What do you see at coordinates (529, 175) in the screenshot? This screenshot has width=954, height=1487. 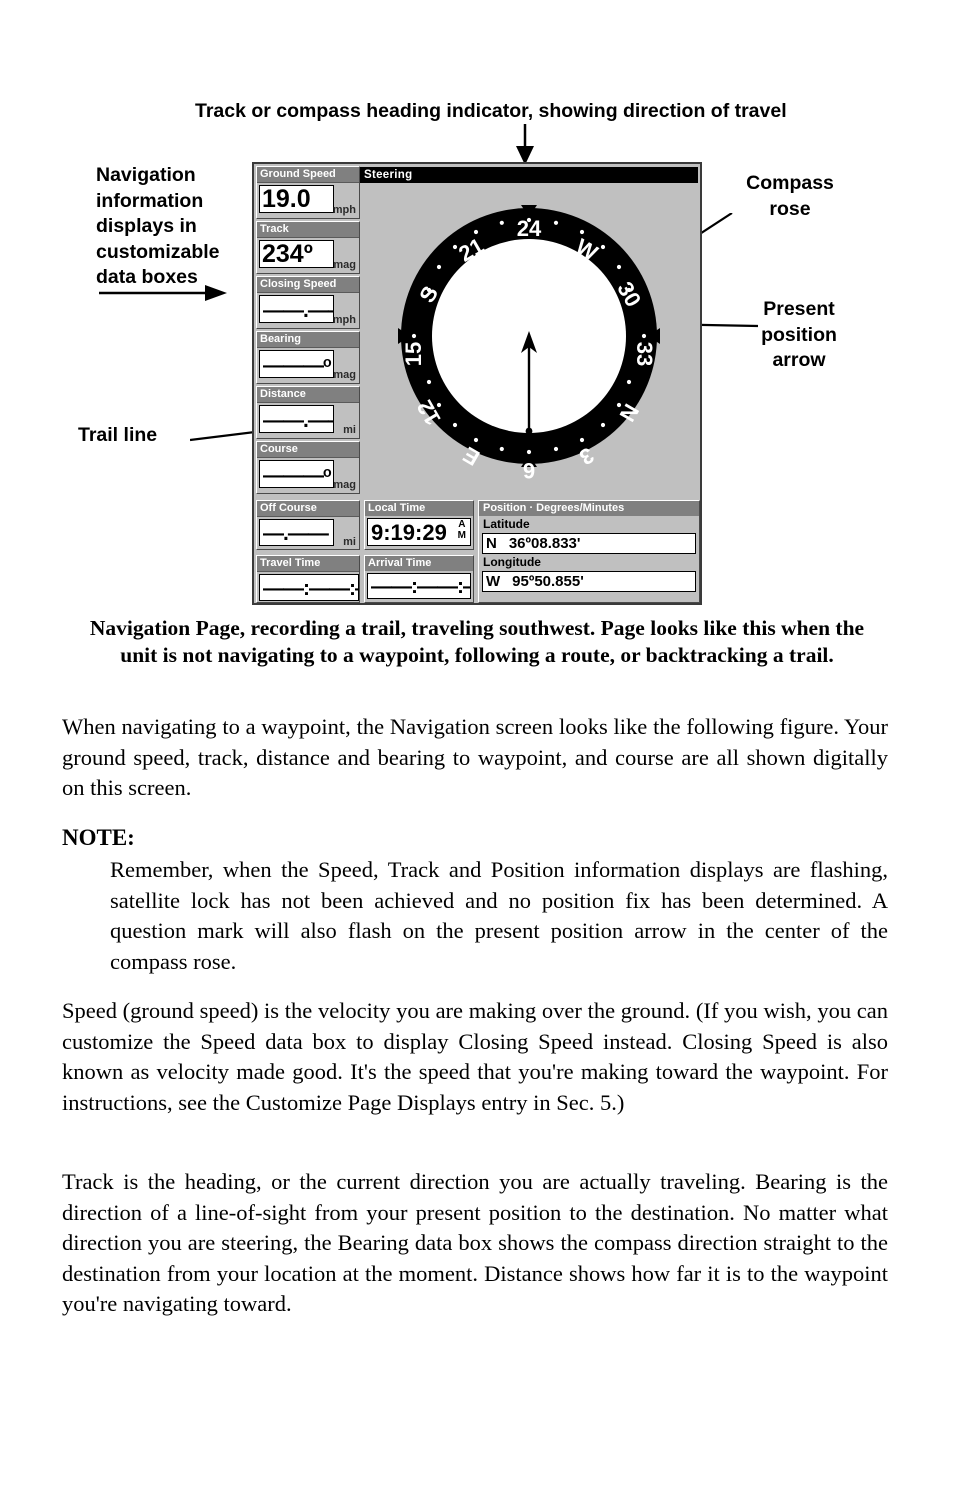 I see `screen-title-bar: Steering` at bounding box center [529, 175].